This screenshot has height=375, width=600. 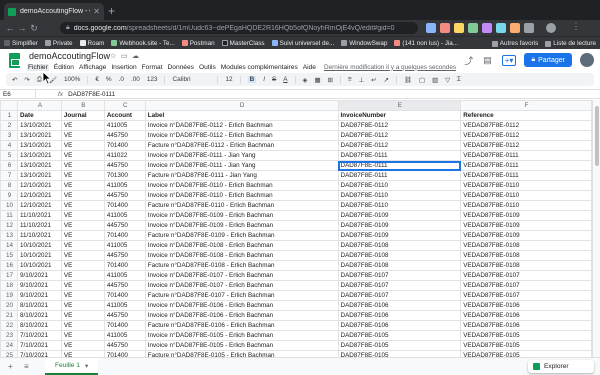 I want to click on table-cell: DAD87F8E-0107, so click(x=399, y=285).